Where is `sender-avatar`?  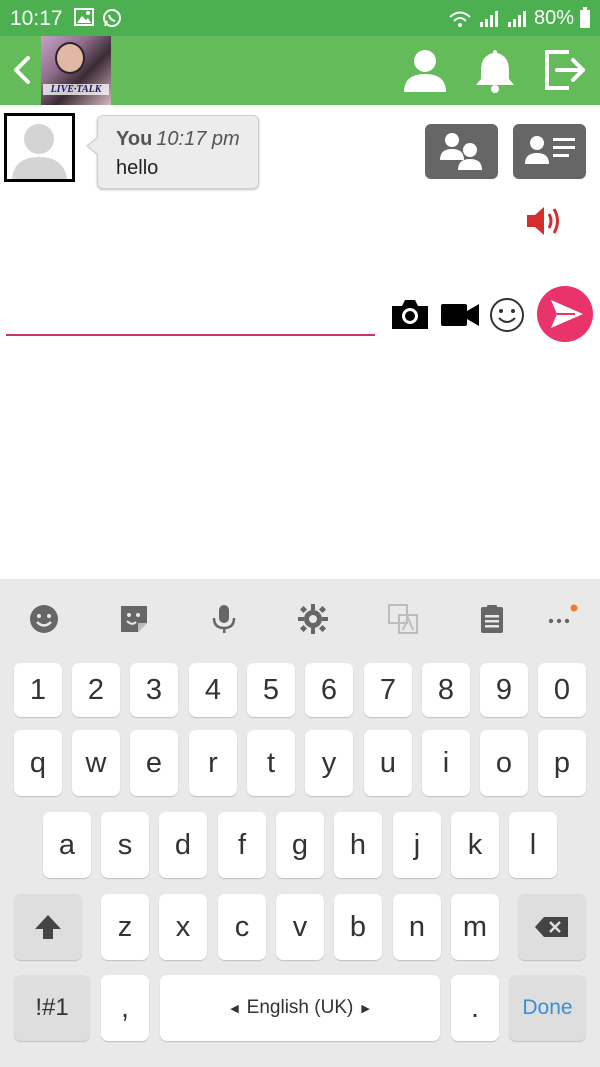
sender-avatar is located at coordinates (39, 147).